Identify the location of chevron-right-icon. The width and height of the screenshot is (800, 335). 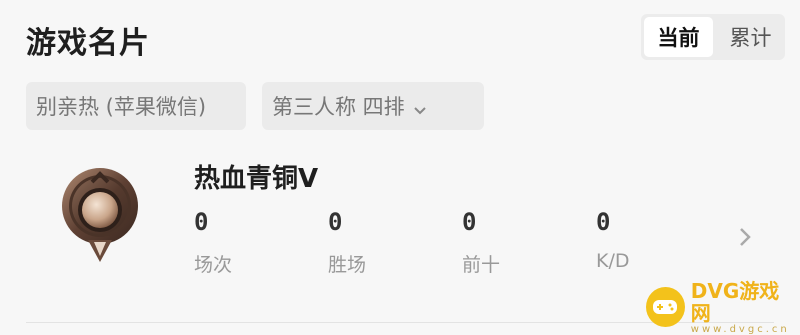
(745, 237).